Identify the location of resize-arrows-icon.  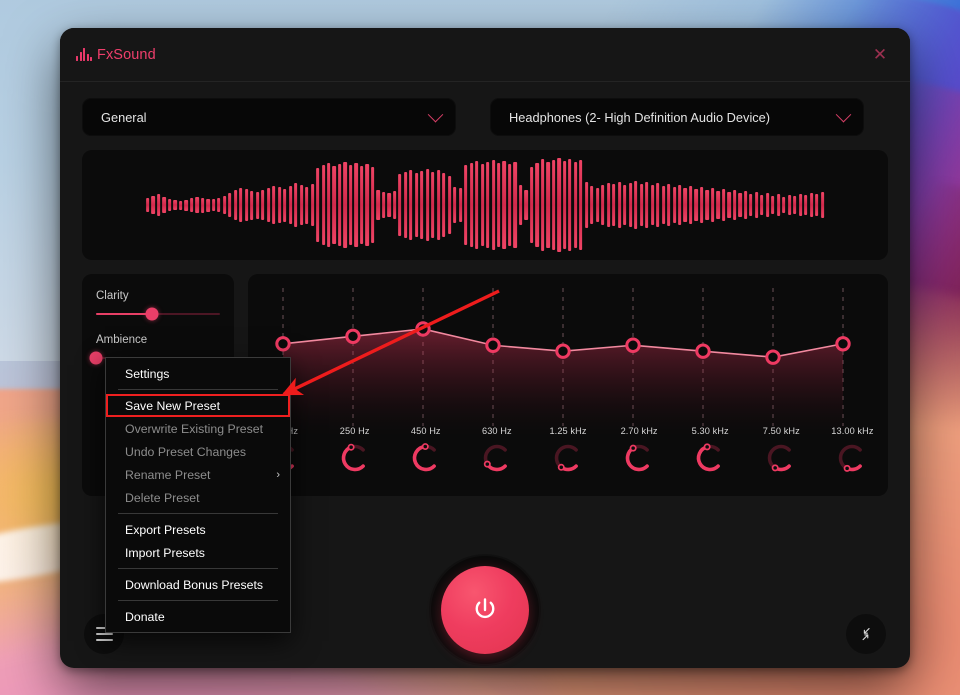
(866, 634).